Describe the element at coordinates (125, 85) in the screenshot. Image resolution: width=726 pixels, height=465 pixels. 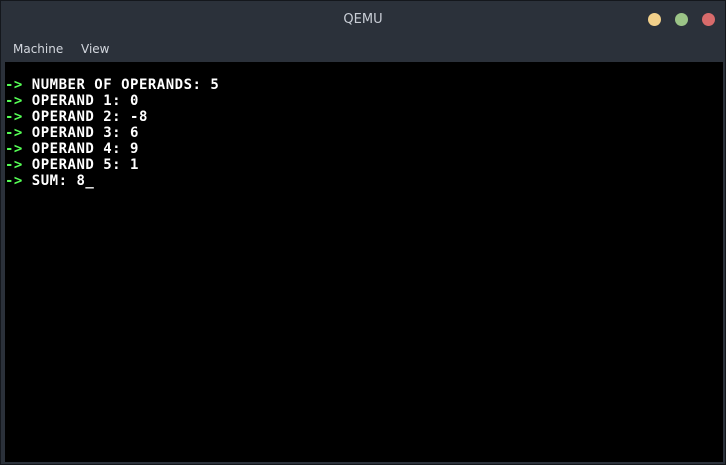
I see `terminal-line-text: NUMBER OF OPERANDS: 5` at that location.